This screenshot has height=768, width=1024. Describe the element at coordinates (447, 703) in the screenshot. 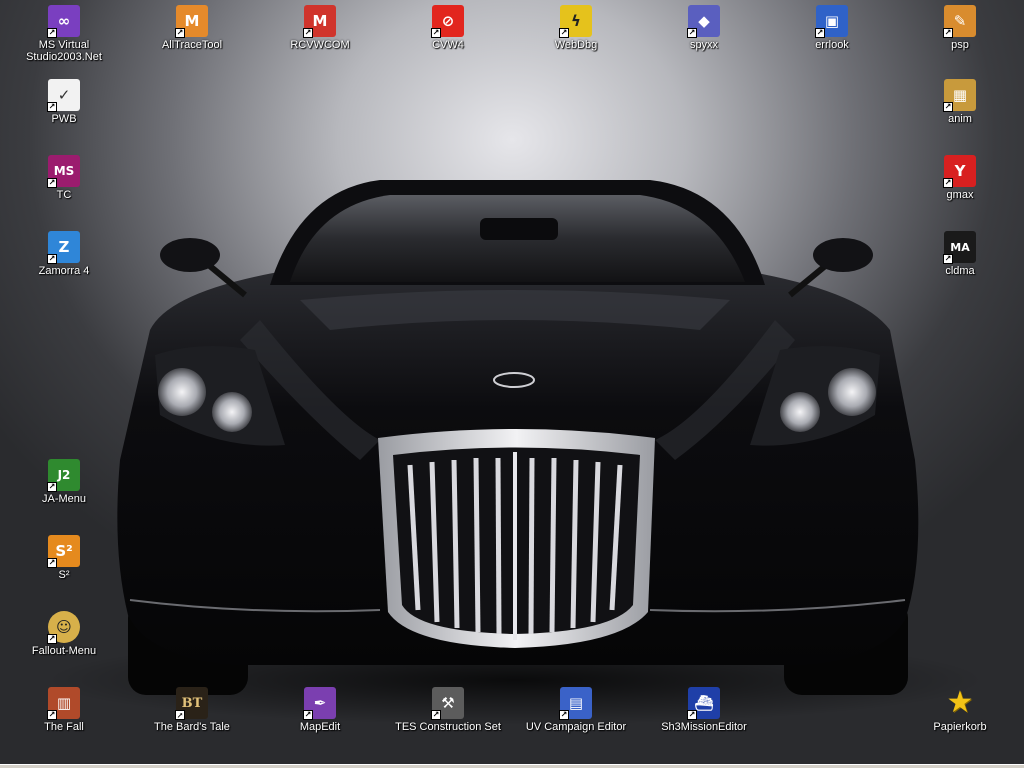

I see `tes-cs-icon: ⚒ ↗` at that location.